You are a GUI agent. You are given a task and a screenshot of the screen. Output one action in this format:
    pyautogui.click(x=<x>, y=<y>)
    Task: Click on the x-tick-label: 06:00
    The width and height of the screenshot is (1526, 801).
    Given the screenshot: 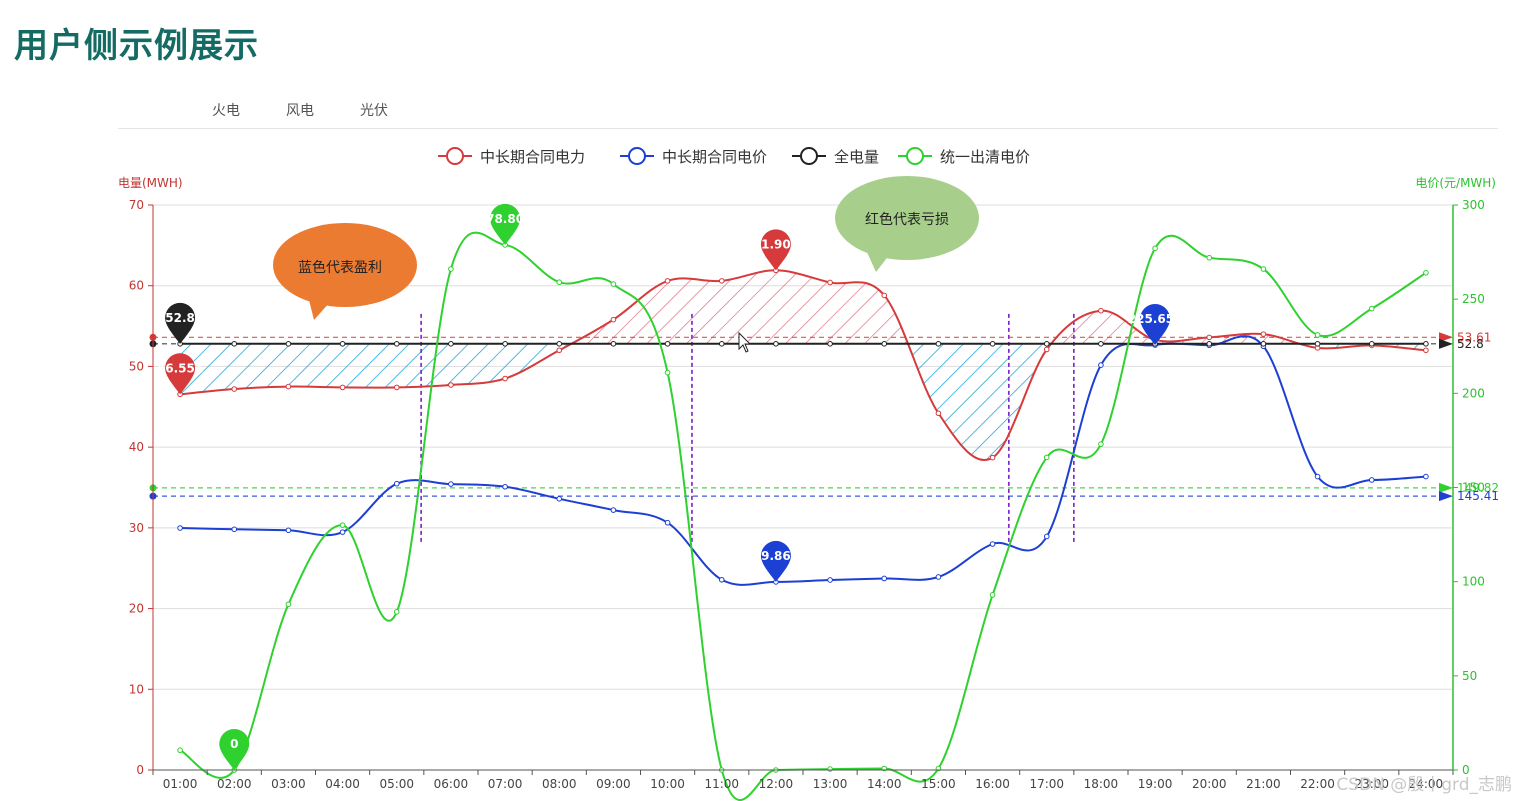 What is the action you would take?
    pyautogui.click(x=451, y=784)
    